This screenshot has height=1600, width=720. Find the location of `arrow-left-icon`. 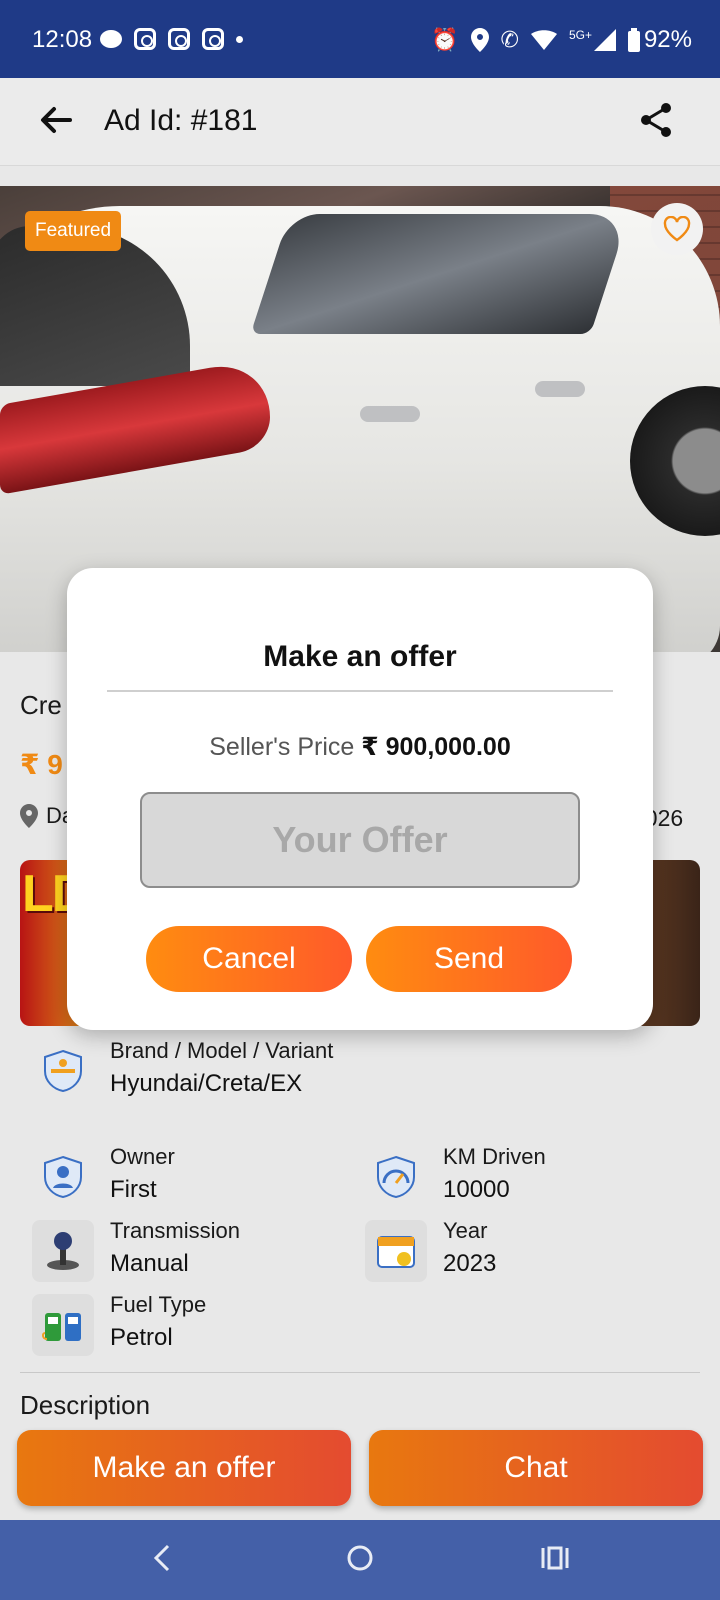

arrow-left-icon is located at coordinates (56, 120).